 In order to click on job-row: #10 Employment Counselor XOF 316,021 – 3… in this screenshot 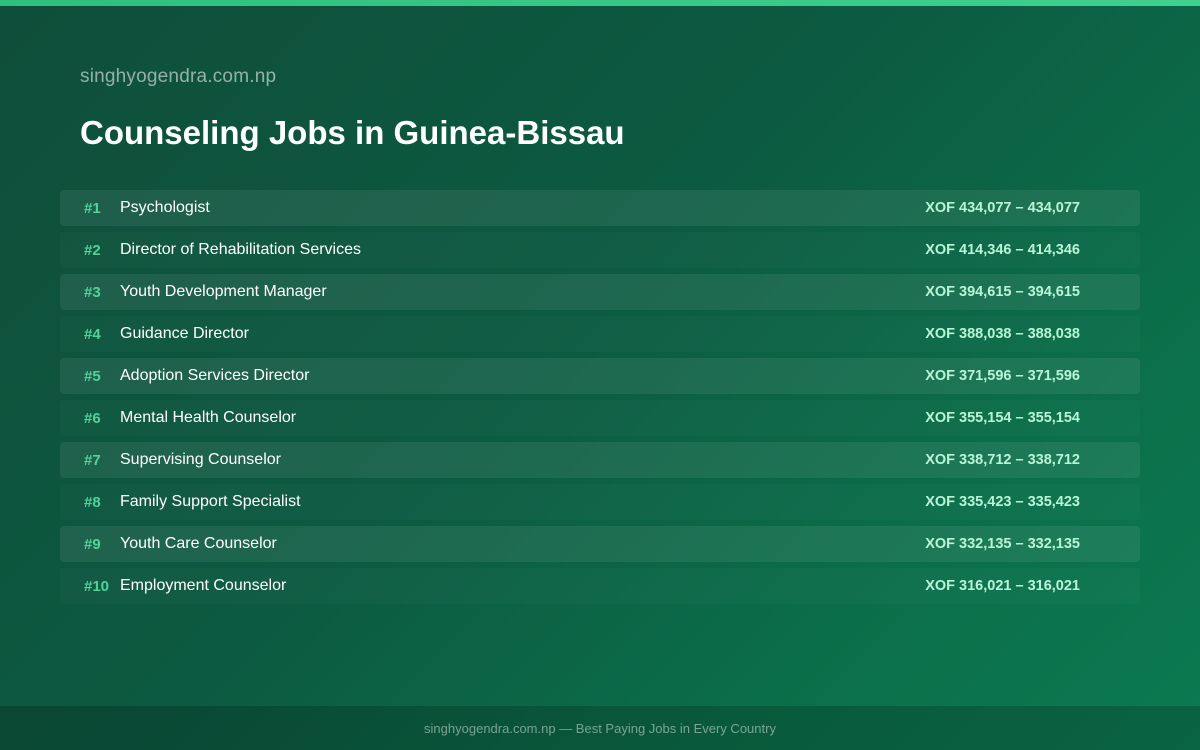, I will do `click(600, 586)`.